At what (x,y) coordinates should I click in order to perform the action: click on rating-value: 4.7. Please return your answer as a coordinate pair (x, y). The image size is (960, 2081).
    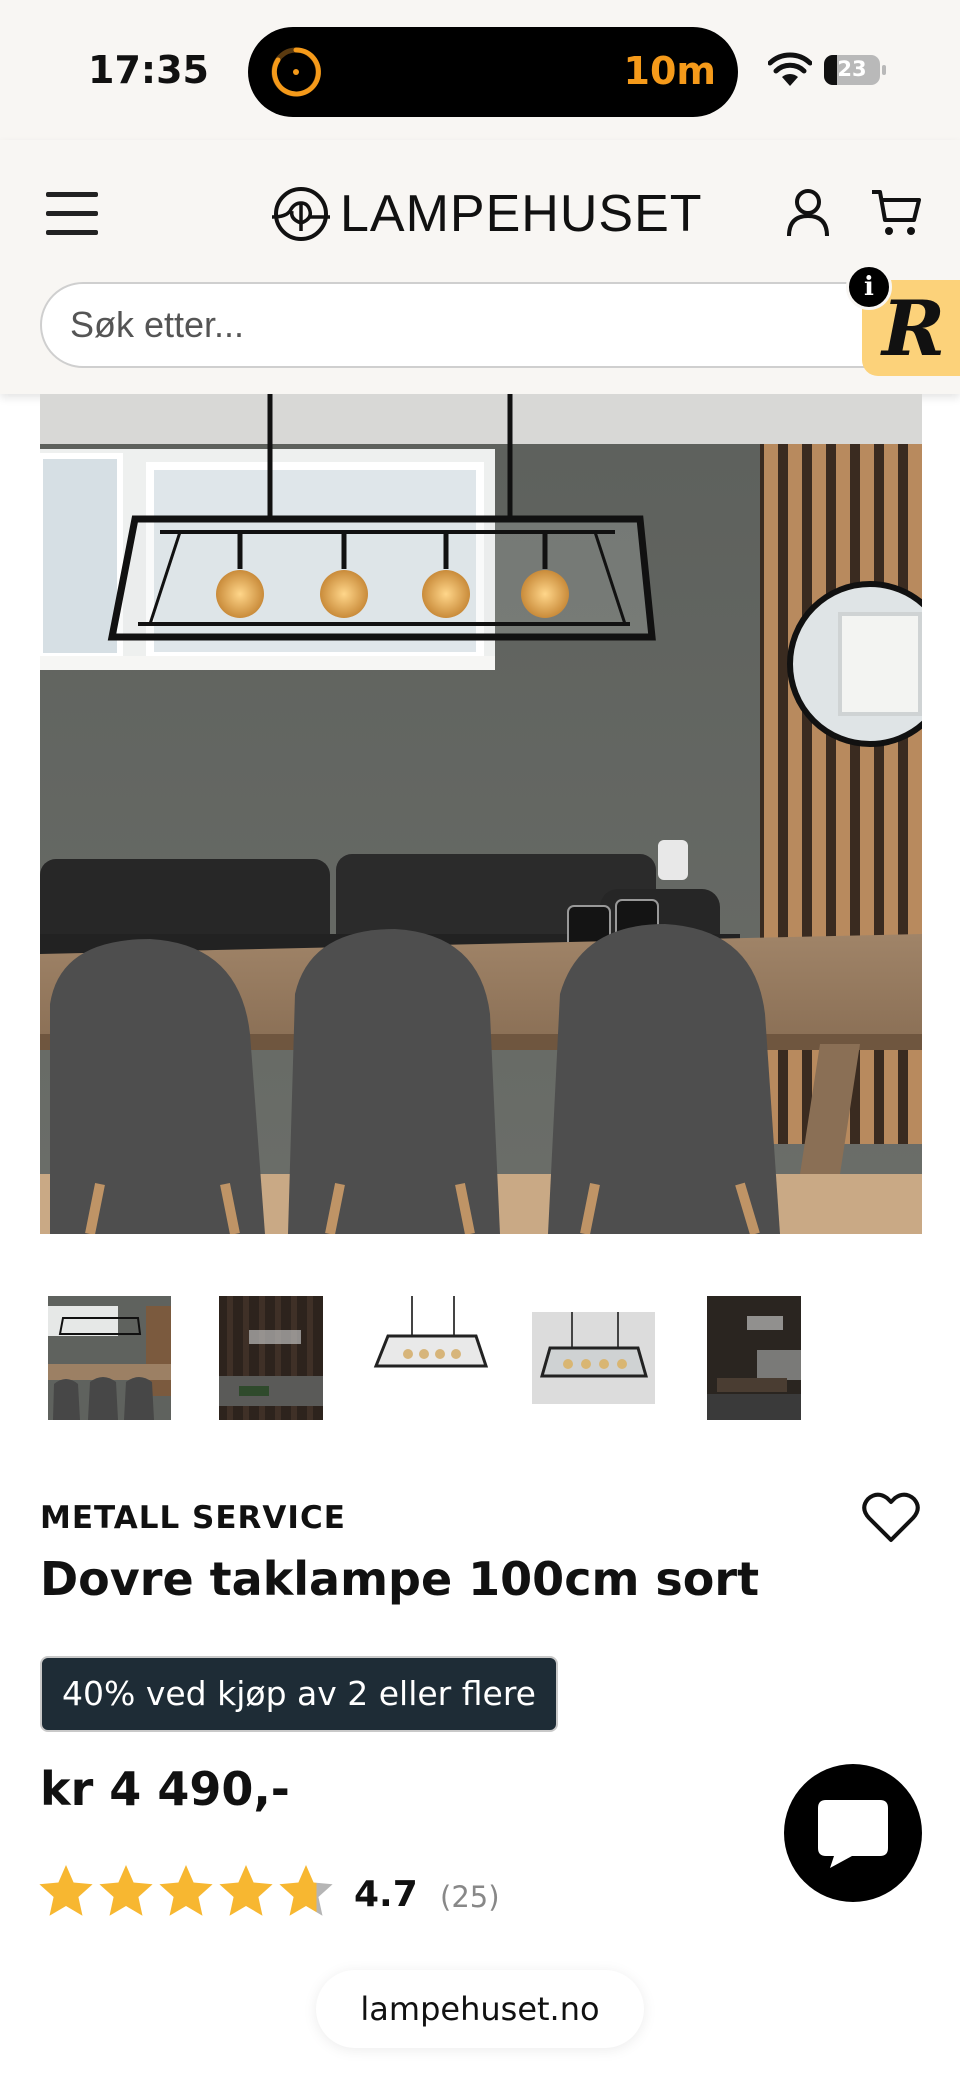
    Looking at the image, I should click on (386, 1894).